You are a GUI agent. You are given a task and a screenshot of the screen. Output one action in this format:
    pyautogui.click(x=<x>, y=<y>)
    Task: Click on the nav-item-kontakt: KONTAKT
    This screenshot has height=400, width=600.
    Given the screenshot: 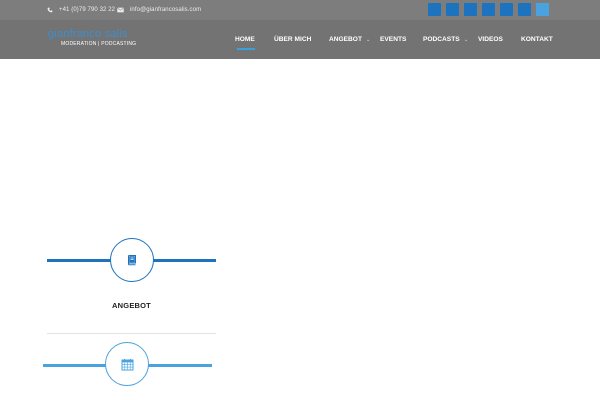 What is the action you would take?
    pyautogui.click(x=537, y=39)
    